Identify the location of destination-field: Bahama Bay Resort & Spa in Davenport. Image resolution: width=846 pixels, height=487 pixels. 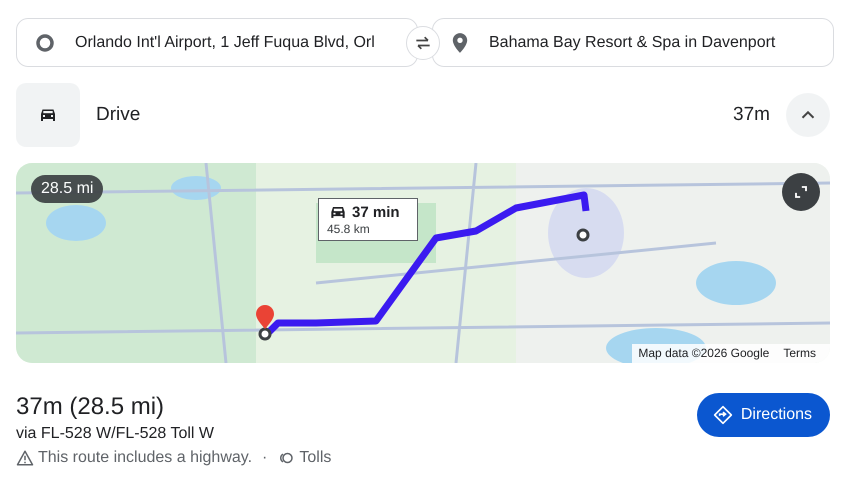
(633, 42).